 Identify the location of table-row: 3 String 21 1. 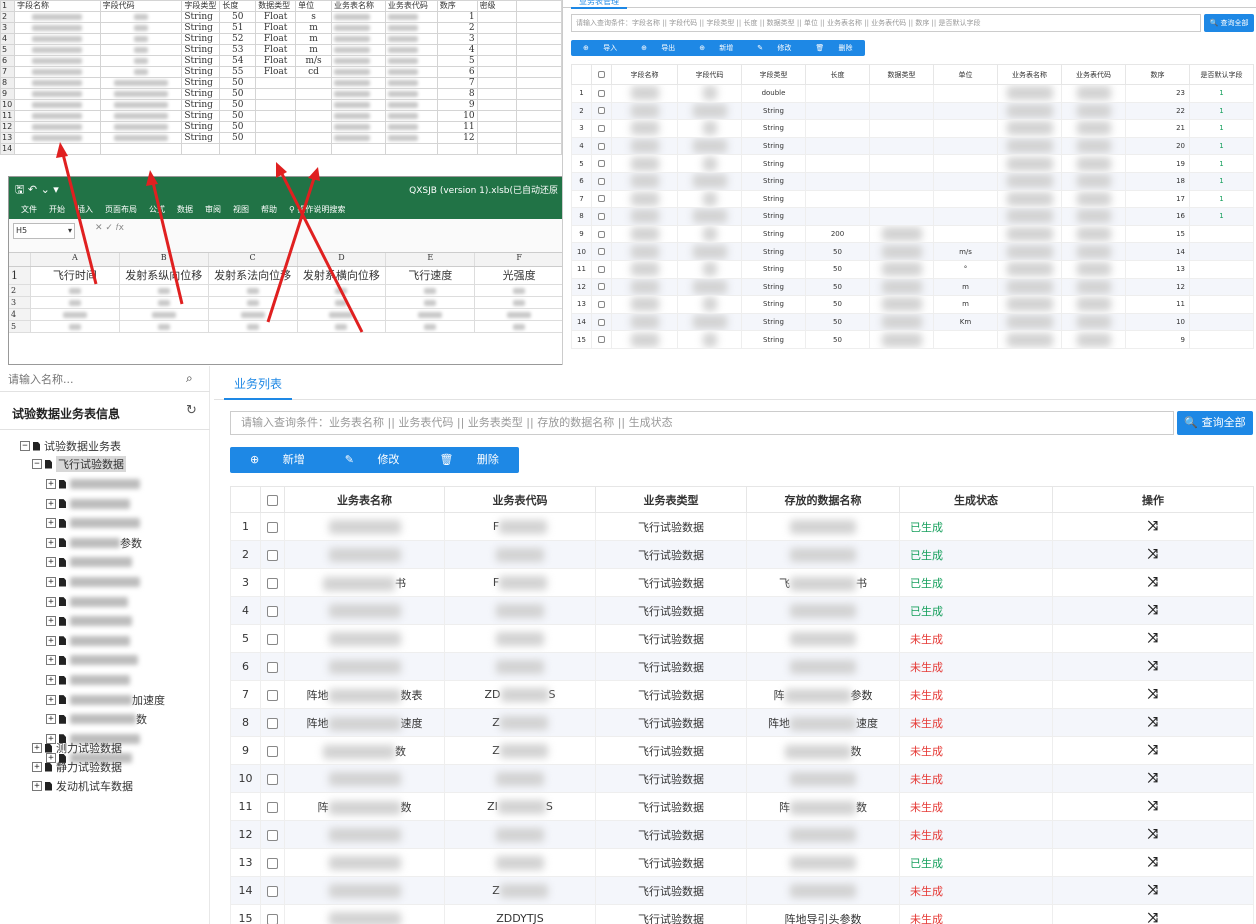
(912, 128).